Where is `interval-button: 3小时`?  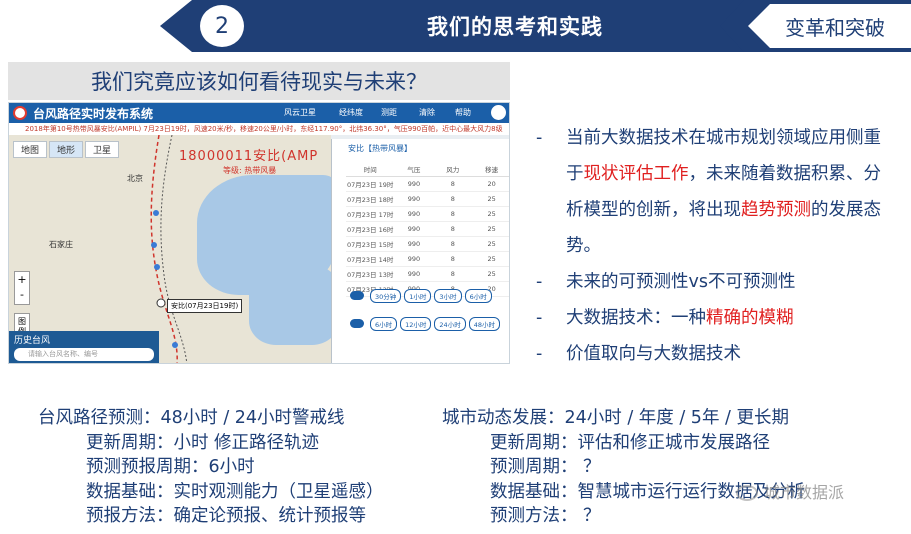
interval-button: 3小时 is located at coordinates (448, 296).